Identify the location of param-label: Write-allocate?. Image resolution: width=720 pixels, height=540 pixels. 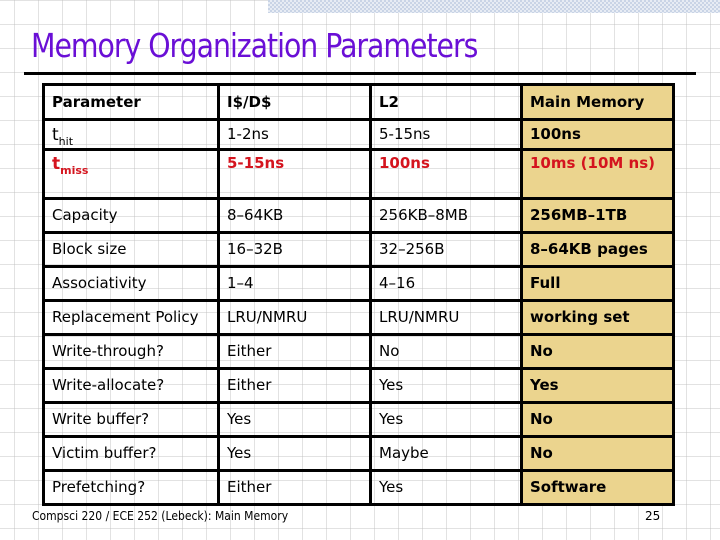
(131, 385).